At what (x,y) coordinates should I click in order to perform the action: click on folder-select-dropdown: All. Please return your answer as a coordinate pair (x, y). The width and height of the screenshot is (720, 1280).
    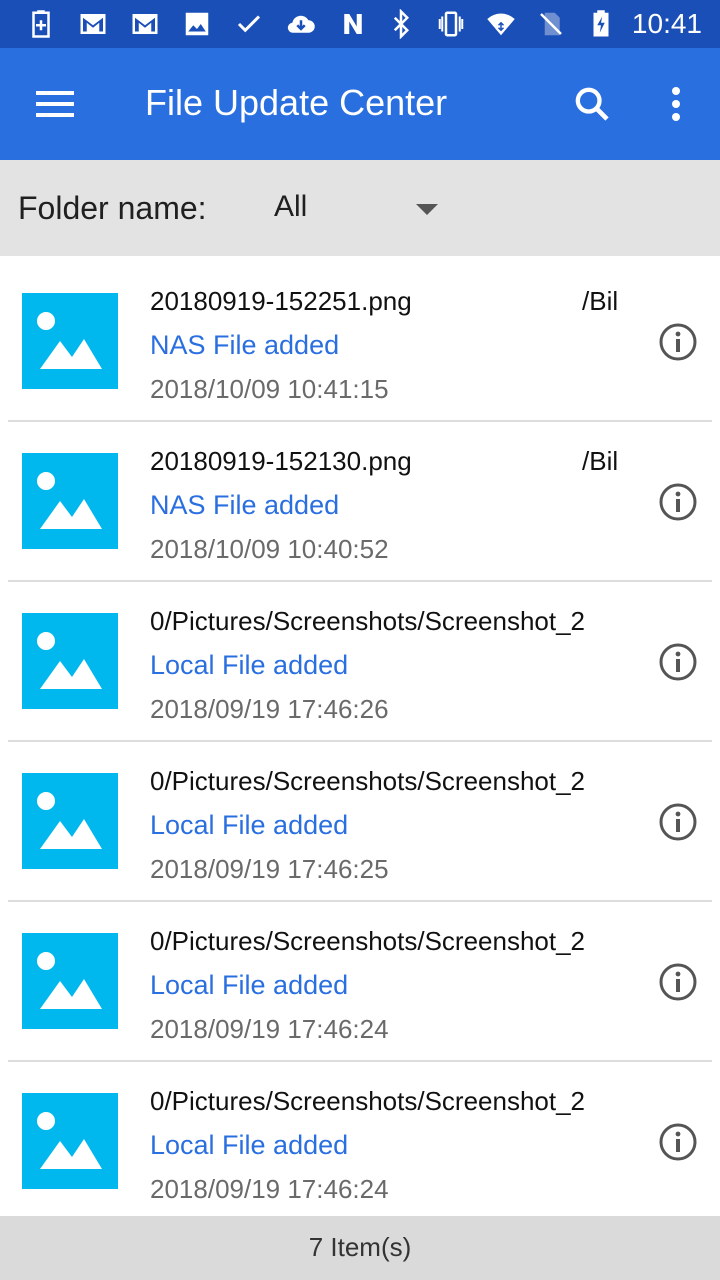
    Looking at the image, I should click on (357, 208).